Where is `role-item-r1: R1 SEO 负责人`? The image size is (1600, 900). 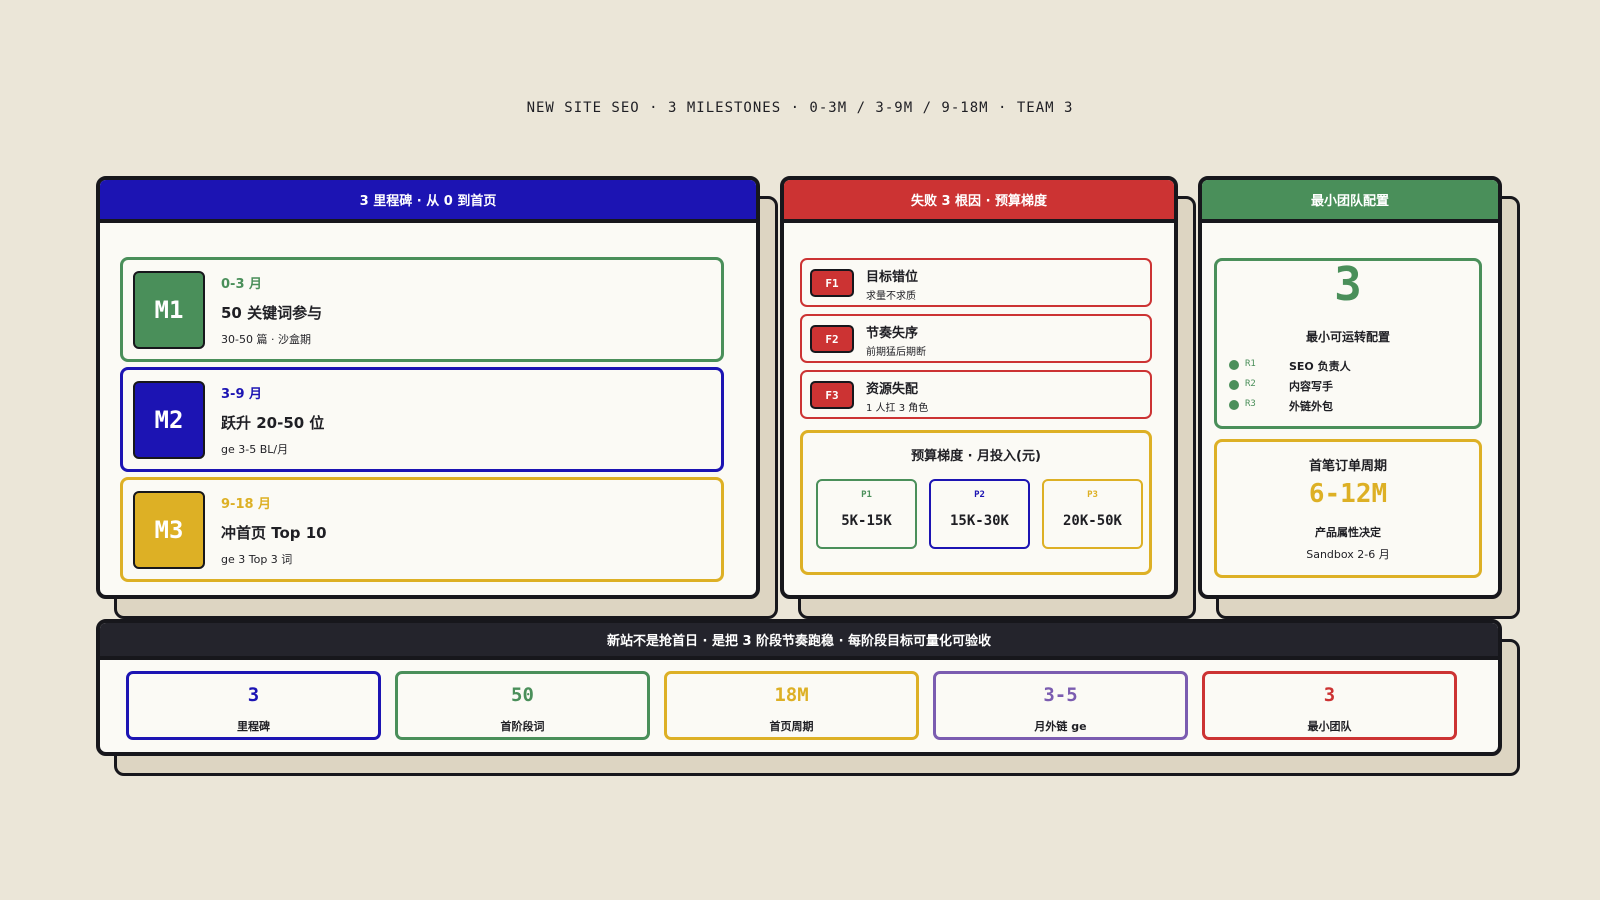 role-item-r1: R1 SEO 负责人 is located at coordinates (1349, 365).